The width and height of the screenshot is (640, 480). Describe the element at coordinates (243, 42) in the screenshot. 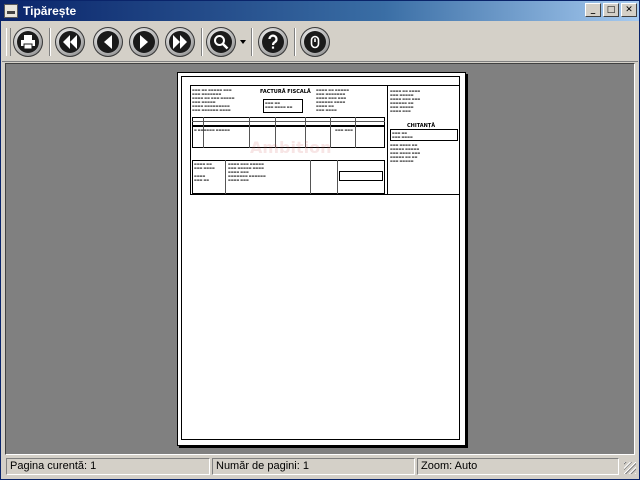

I see `zoom-dropdown-arrow-icon` at that location.